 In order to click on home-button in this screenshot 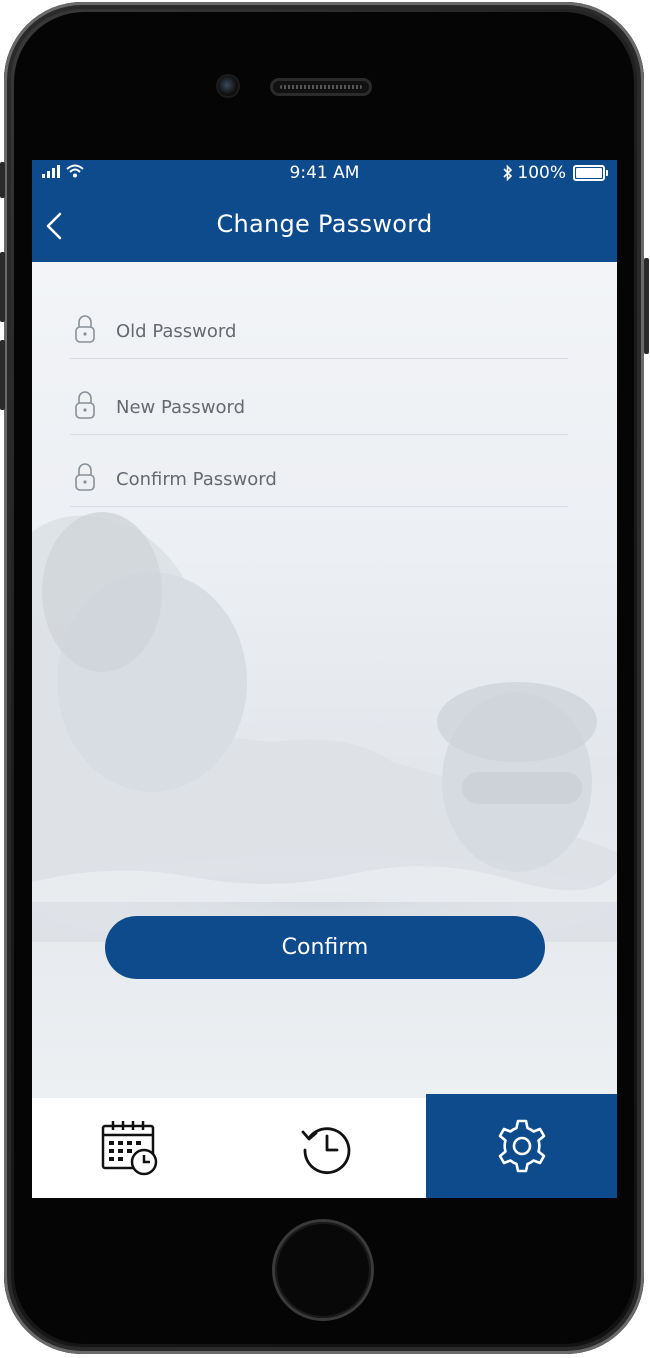, I will do `click(323, 1270)`.